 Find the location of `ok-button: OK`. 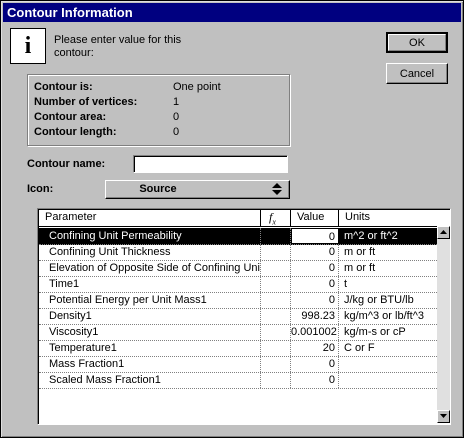

ok-button: OK is located at coordinates (417, 42).